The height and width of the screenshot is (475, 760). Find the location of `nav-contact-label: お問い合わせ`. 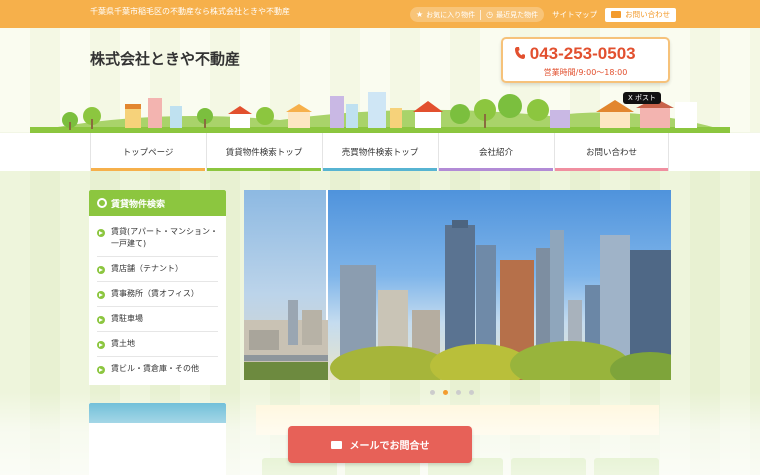

nav-contact-label: お問い合わせ is located at coordinates (611, 153).